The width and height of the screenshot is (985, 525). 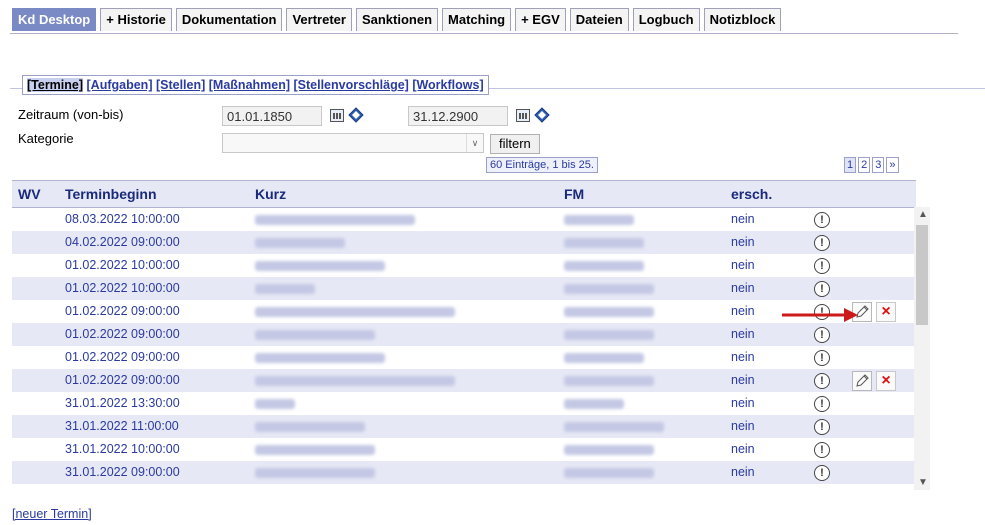 I want to click on scroll-thumb, so click(x=922, y=275).